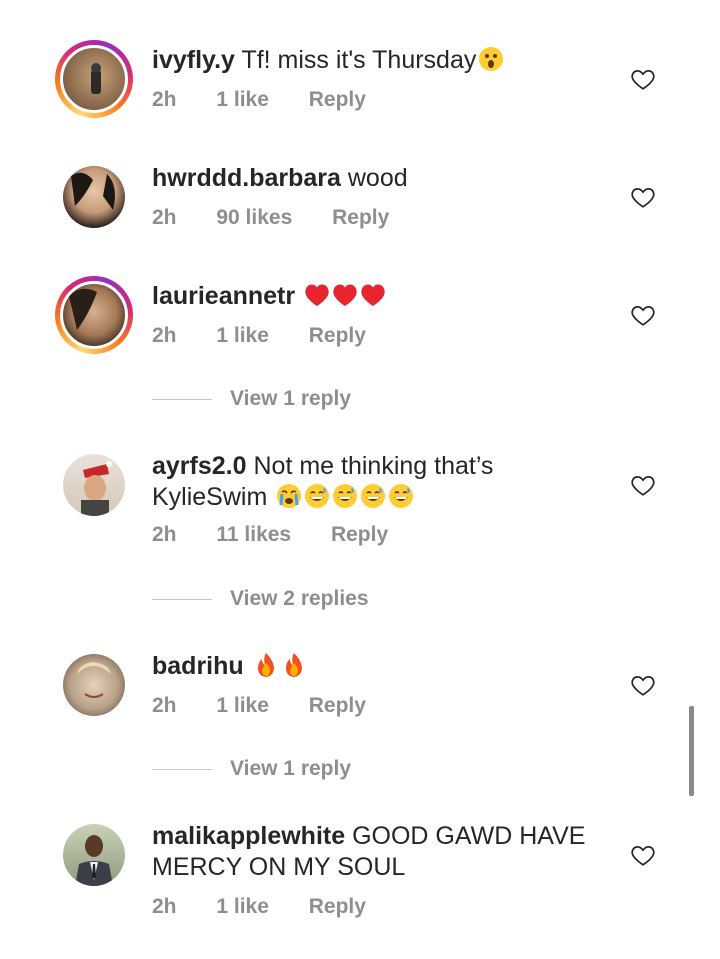 The height and width of the screenshot is (959, 720). Describe the element at coordinates (253, 534) in the screenshot. I see `likes-count: 11 likes` at that location.